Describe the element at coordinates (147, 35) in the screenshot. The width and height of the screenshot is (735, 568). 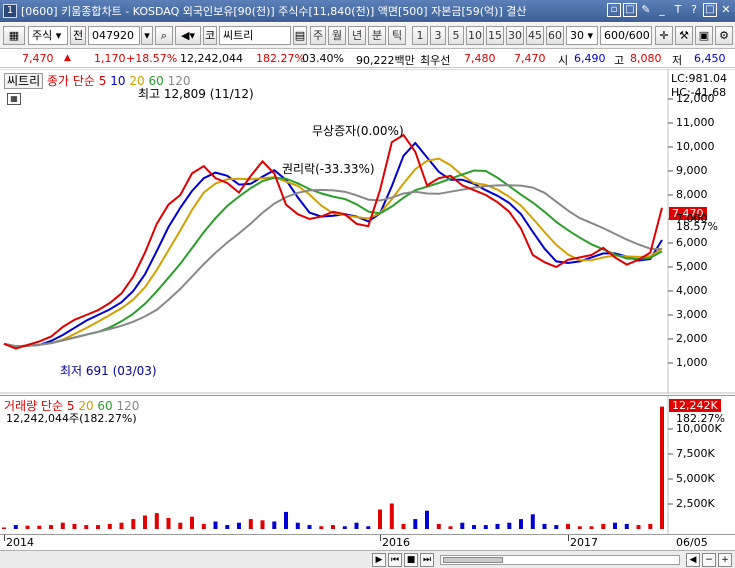
I see `code-dropdown-icon: ▾` at that location.